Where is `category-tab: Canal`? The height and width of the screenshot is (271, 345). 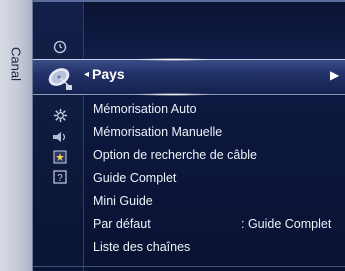
category-tab: Canal is located at coordinates (16, 135).